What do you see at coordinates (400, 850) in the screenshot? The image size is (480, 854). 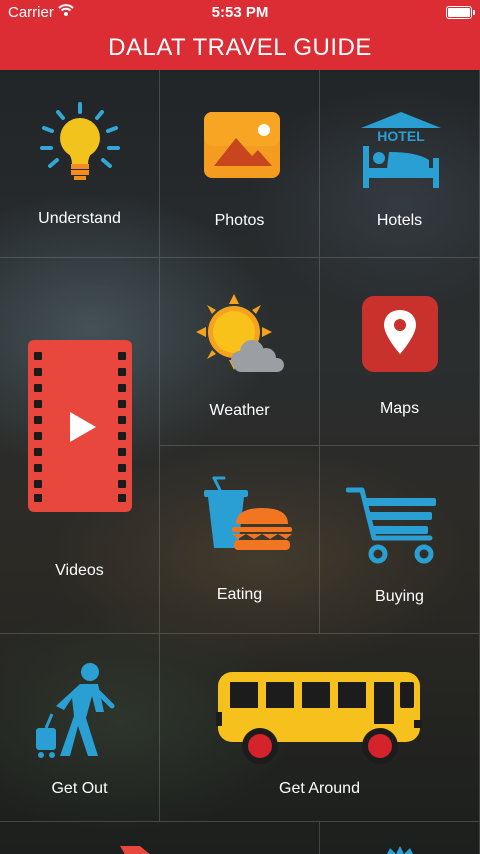 I see `crown-icon` at bounding box center [400, 850].